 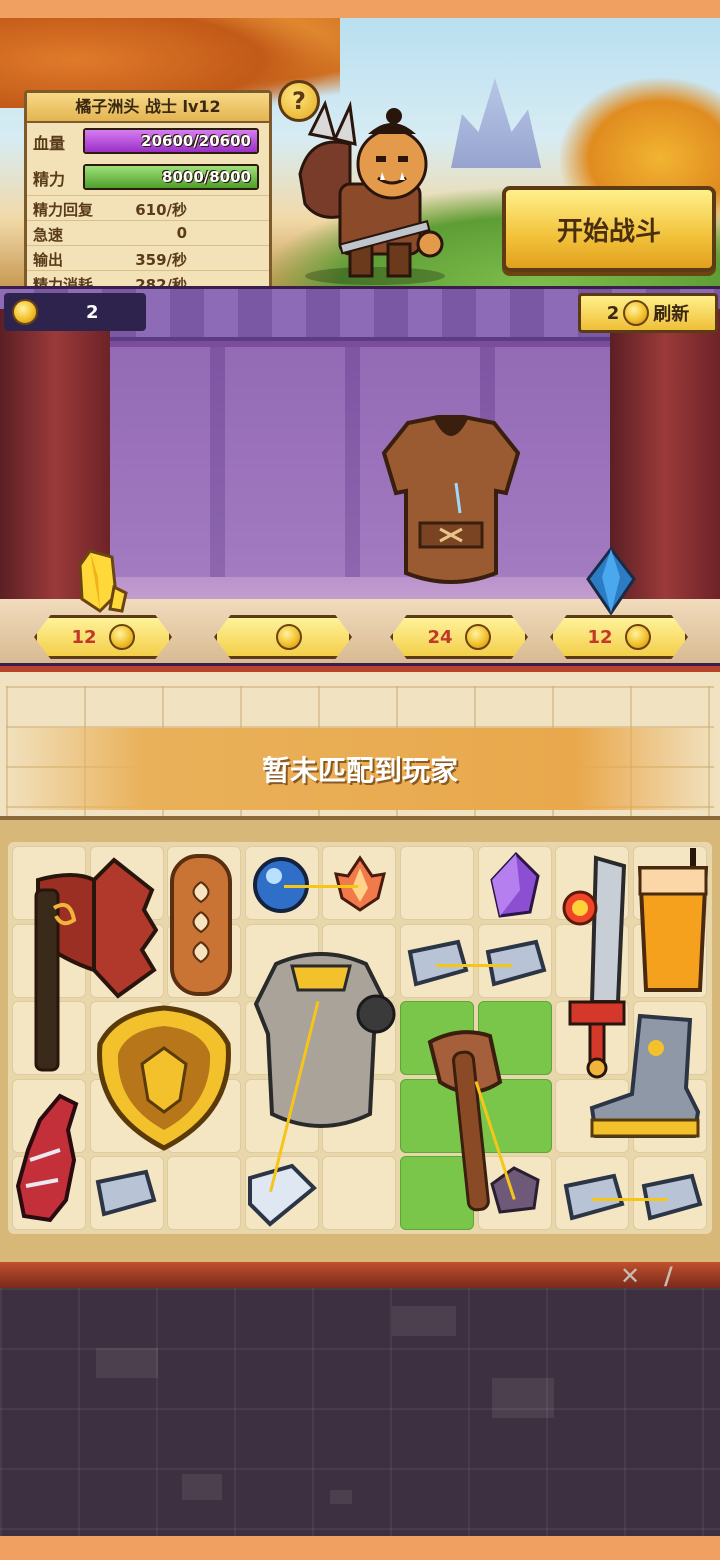 What do you see at coordinates (123, 1194) in the screenshot?
I see `iron-ingot-icon` at bounding box center [123, 1194].